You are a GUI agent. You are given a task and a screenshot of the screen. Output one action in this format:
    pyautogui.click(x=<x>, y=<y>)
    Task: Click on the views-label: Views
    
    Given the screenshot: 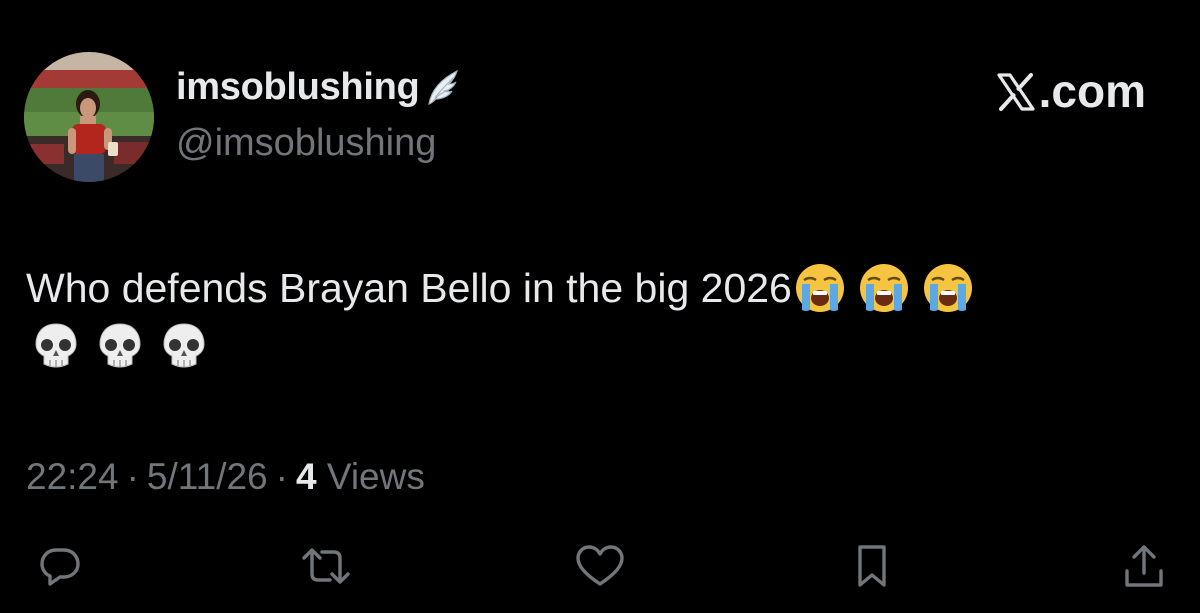 What is the action you would take?
    pyautogui.click(x=376, y=477)
    